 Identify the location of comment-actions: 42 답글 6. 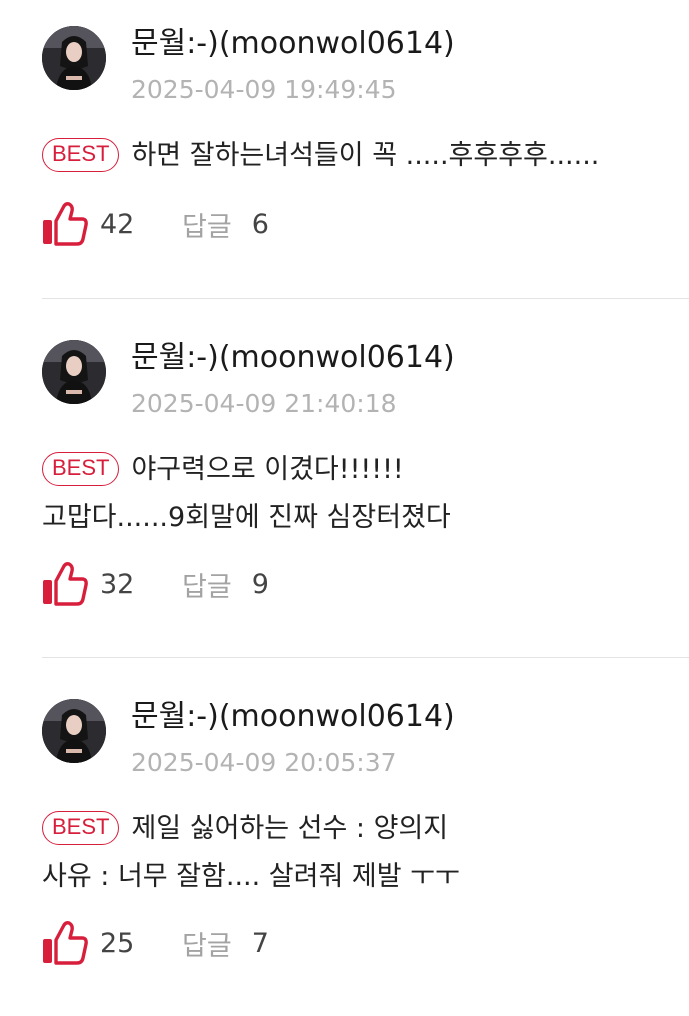
(155, 224).